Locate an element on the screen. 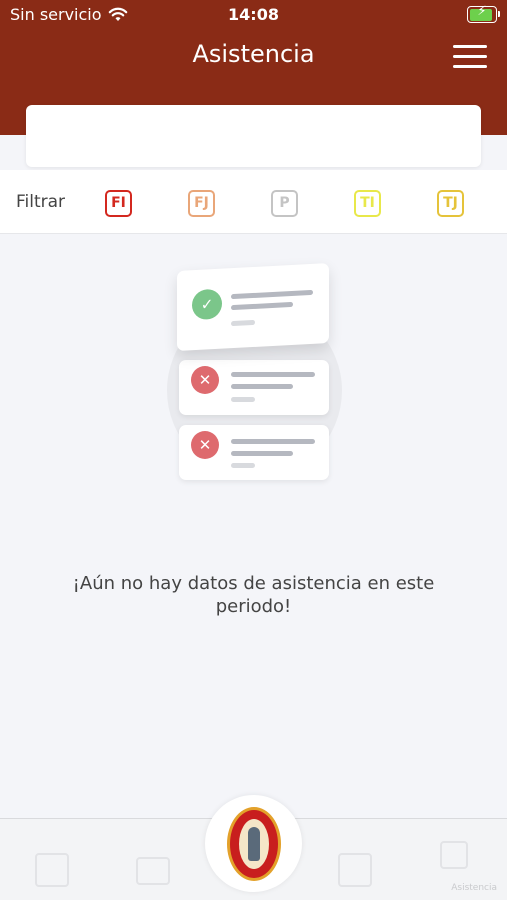 The image size is (507, 900). battery-icon: ⚡ is located at coordinates (483, 13).